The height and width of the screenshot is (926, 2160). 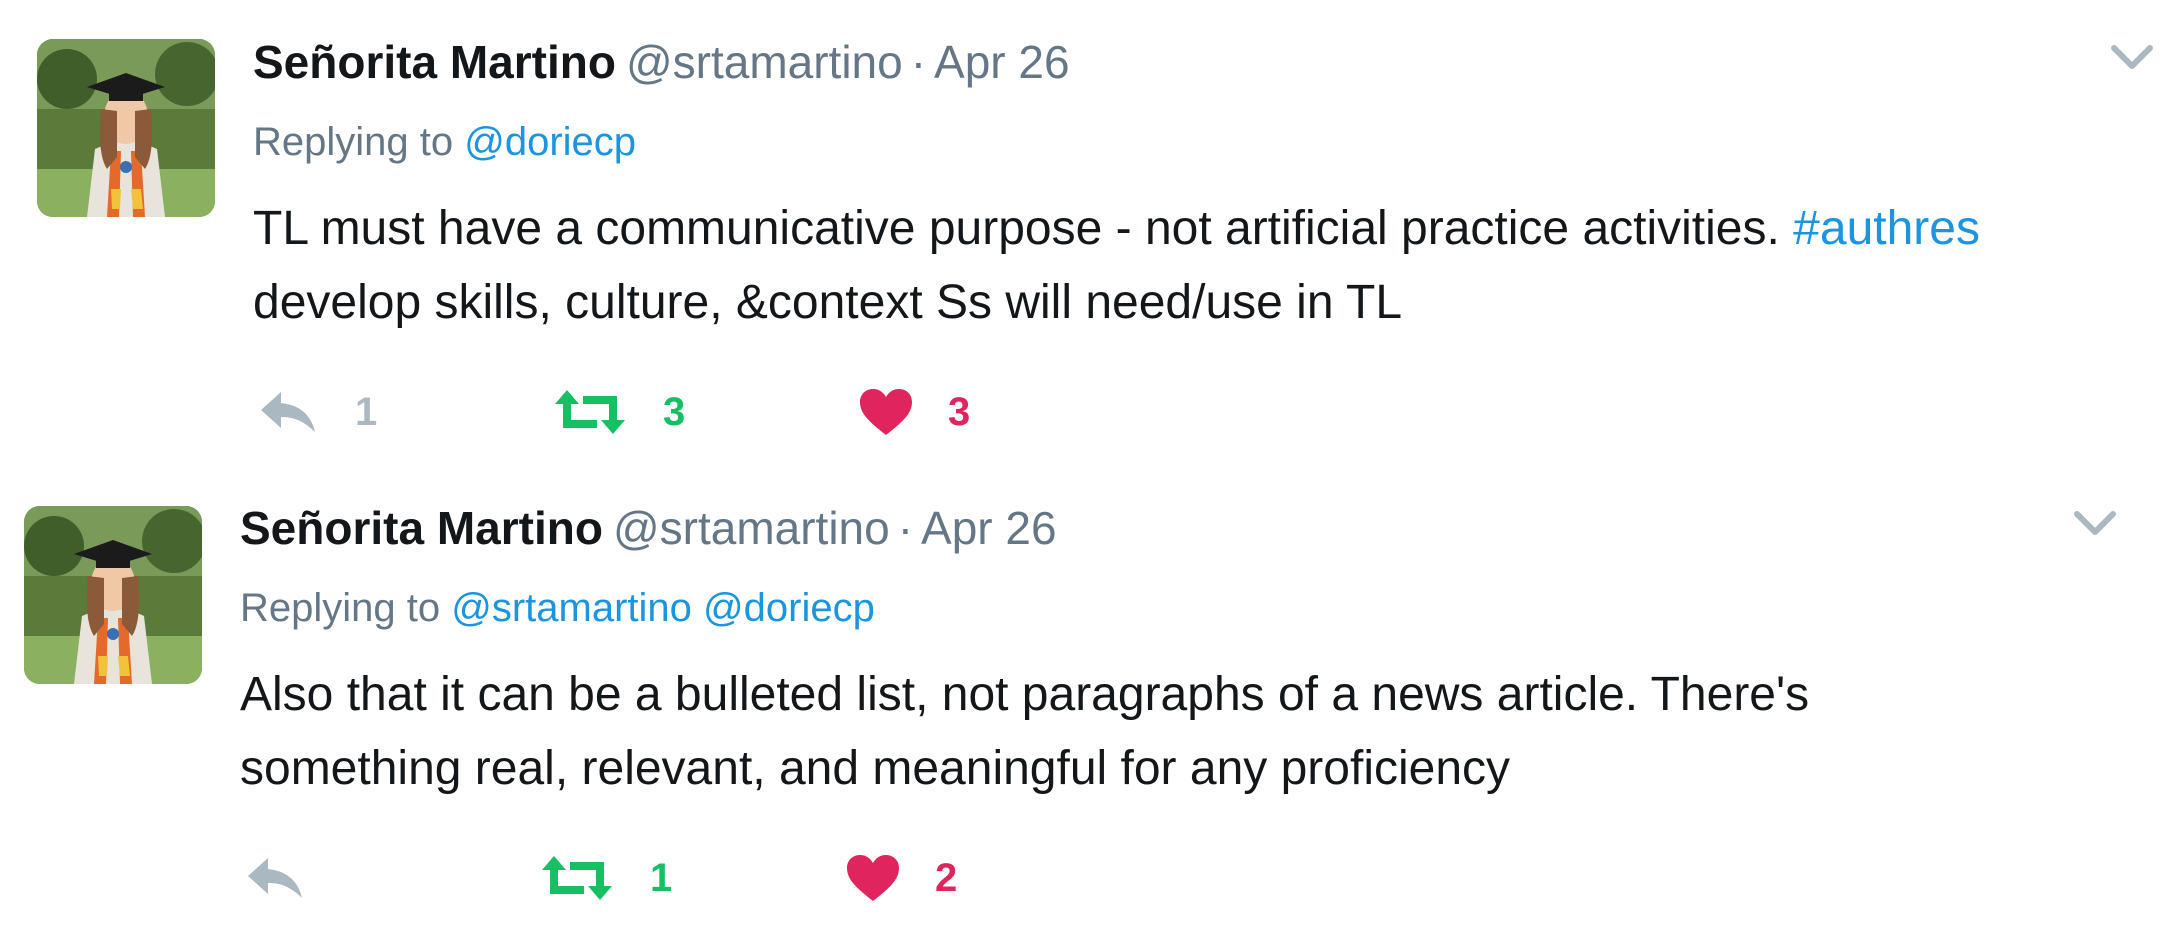 I want to click on hashtag-link: #authres, so click(x=1886, y=228).